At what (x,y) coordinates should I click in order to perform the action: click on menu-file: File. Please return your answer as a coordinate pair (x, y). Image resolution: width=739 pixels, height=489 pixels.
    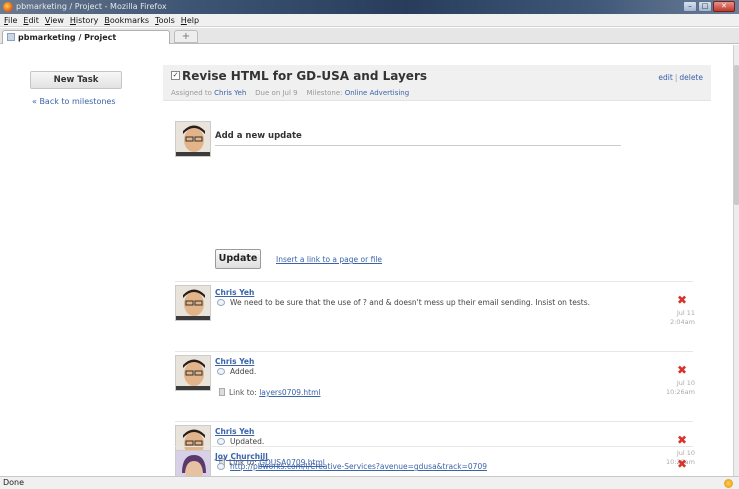
    Looking at the image, I should click on (10, 20).